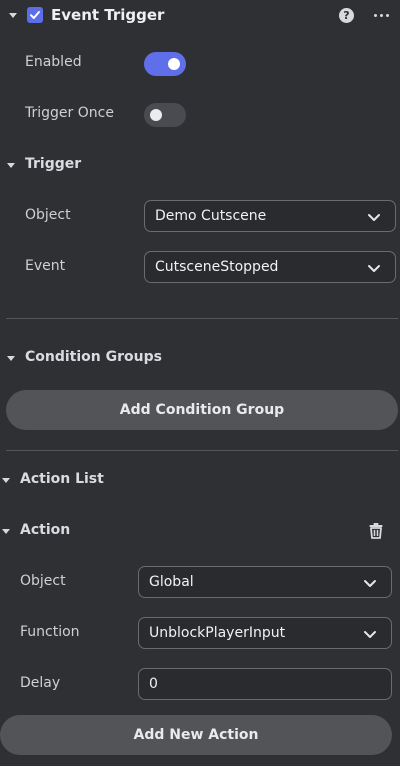 Image resolution: width=400 pixels, height=766 pixels. I want to click on collapse-caret-icon, so click(13, 15).